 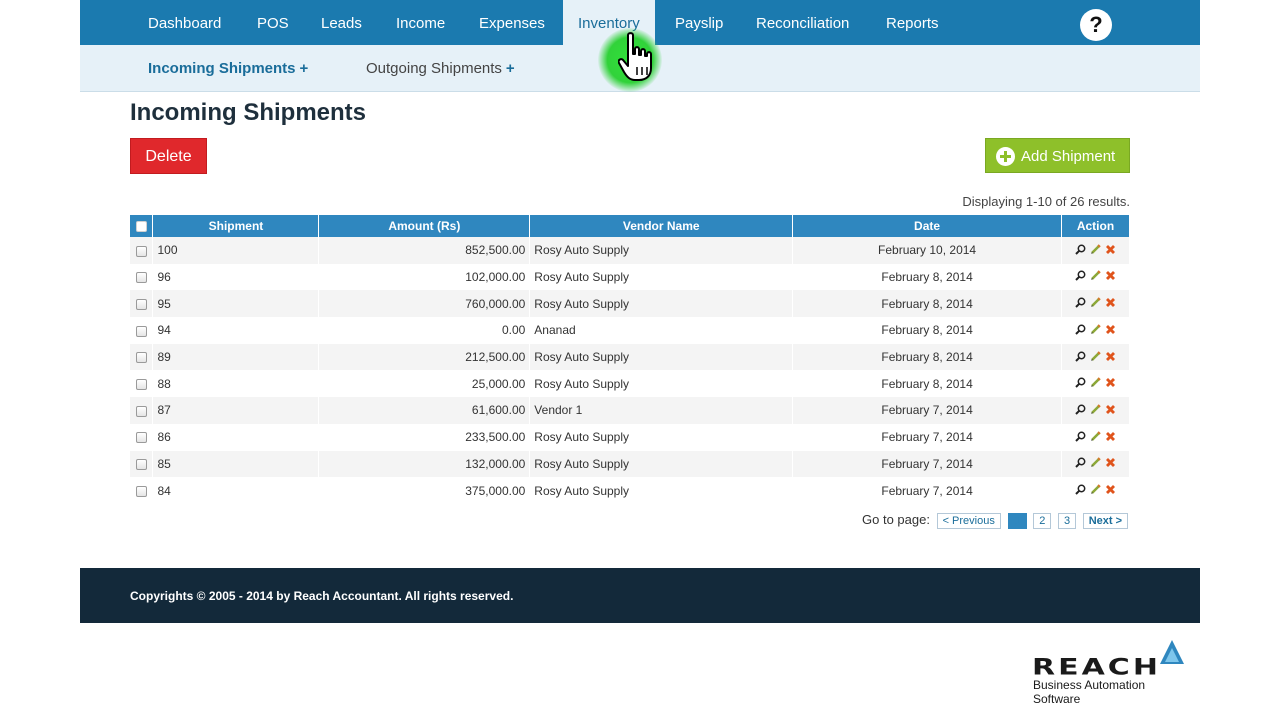 What do you see at coordinates (168, 156) in the screenshot?
I see `delete-button: Delete` at bounding box center [168, 156].